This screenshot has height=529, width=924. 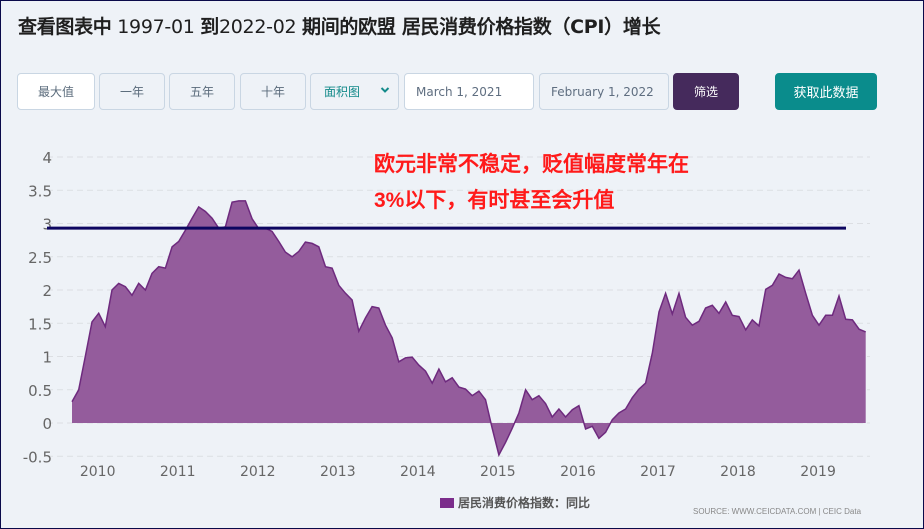 What do you see at coordinates (40, 258) in the screenshot?
I see `y-tick-label: 2.5` at bounding box center [40, 258].